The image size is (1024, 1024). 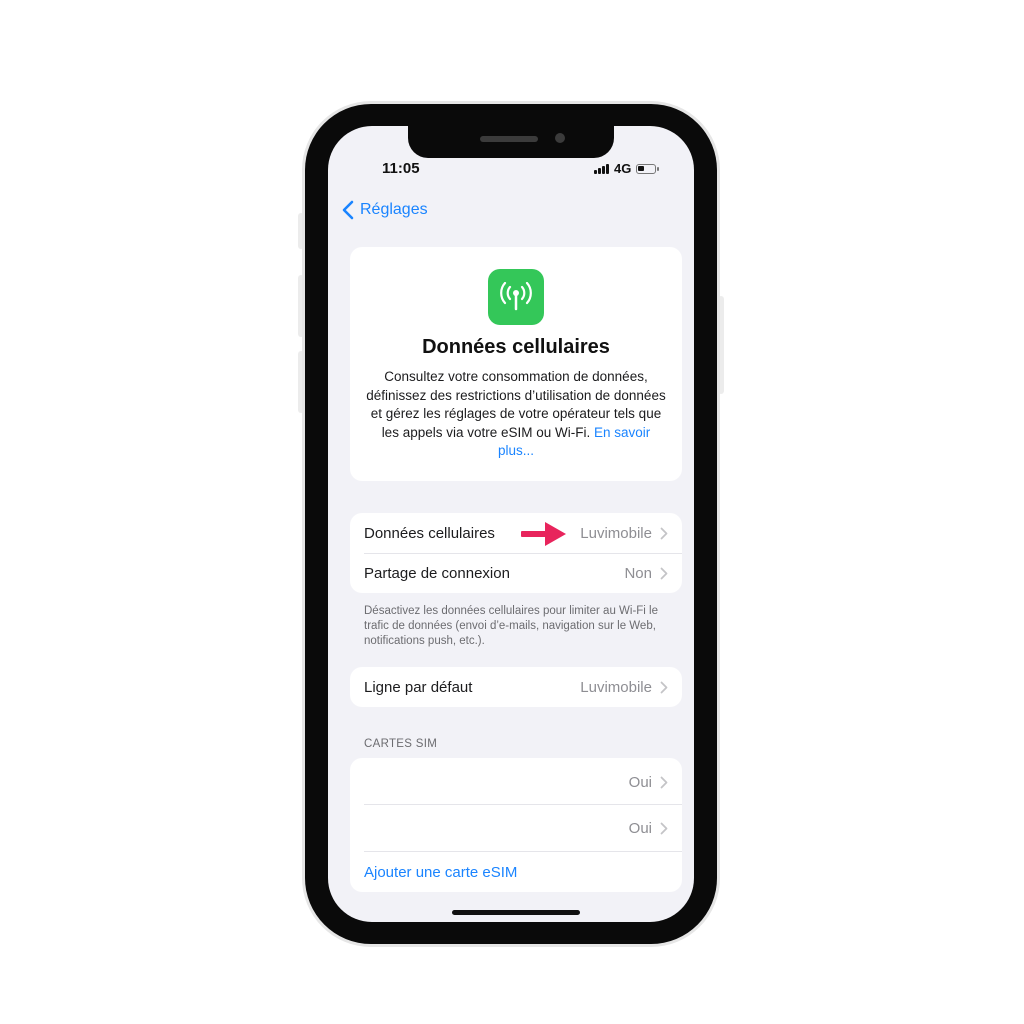 What do you see at coordinates (301, 231) in the screenshot?
I see `silent-switch` at bounding box center [301, 231].